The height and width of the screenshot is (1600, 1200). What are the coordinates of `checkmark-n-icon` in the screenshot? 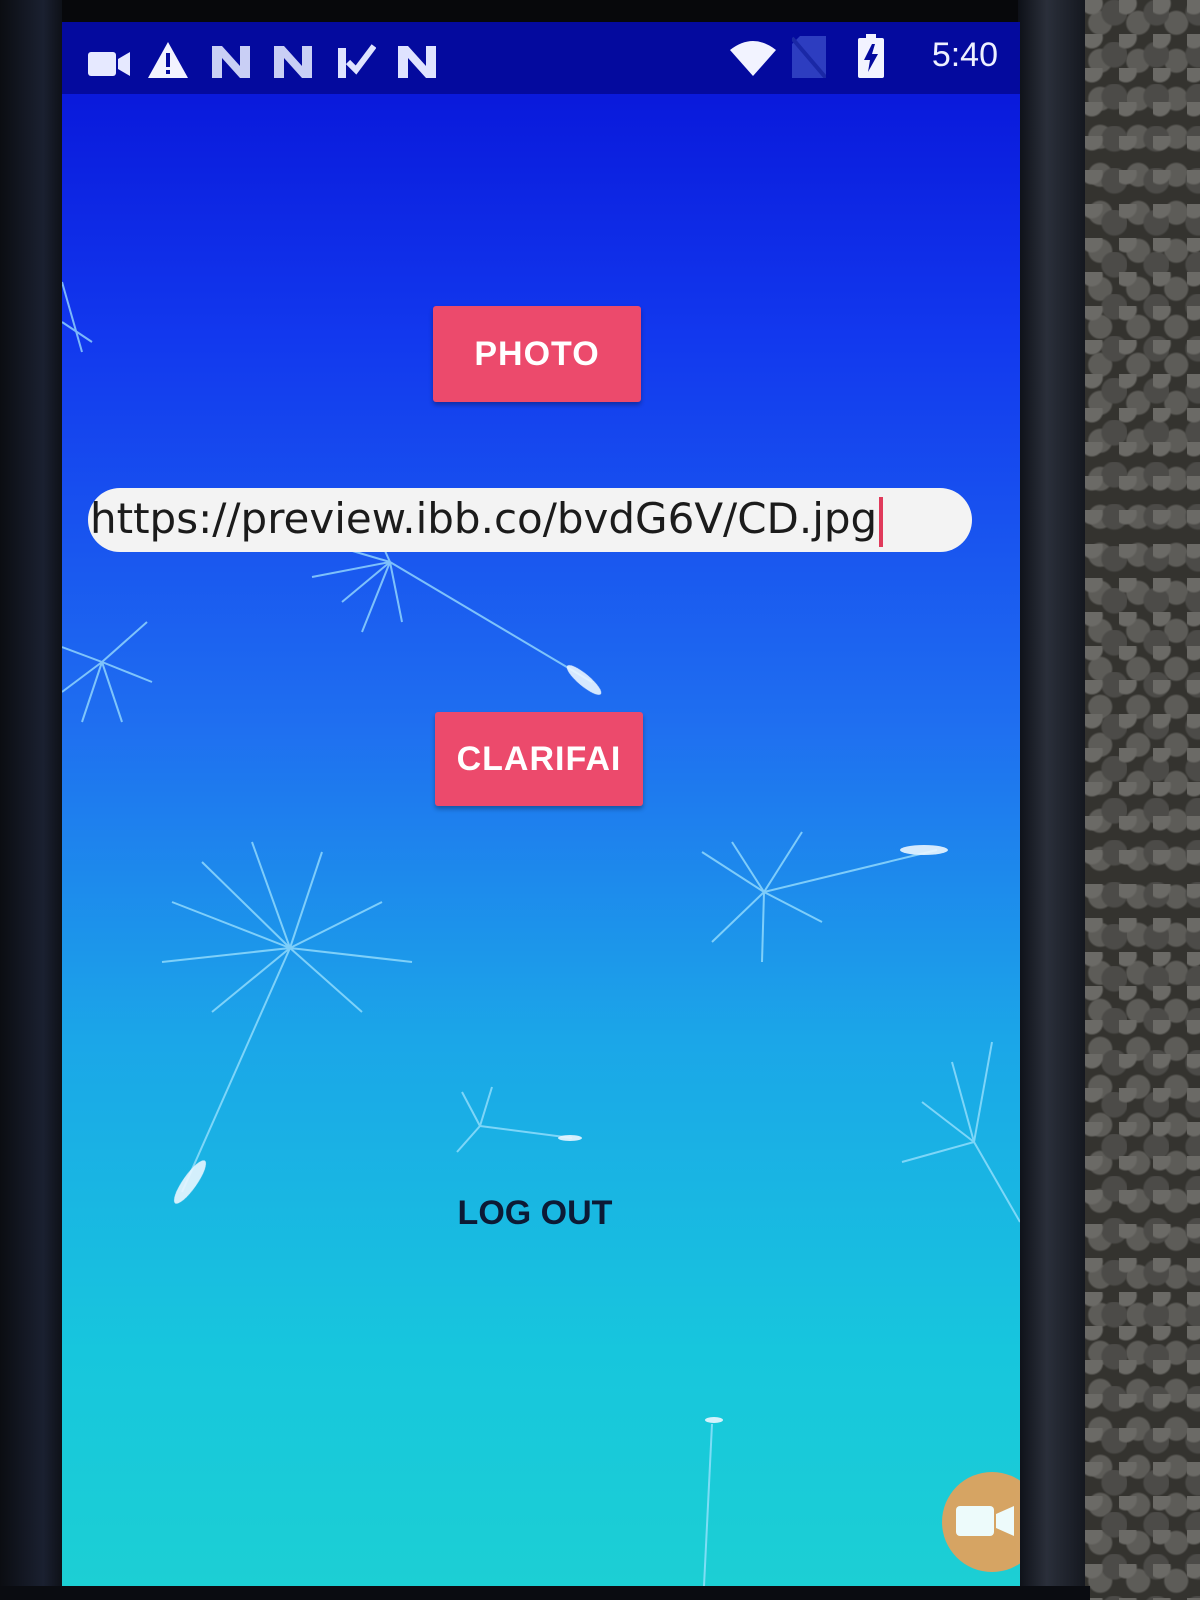 It's located at (357, 61).